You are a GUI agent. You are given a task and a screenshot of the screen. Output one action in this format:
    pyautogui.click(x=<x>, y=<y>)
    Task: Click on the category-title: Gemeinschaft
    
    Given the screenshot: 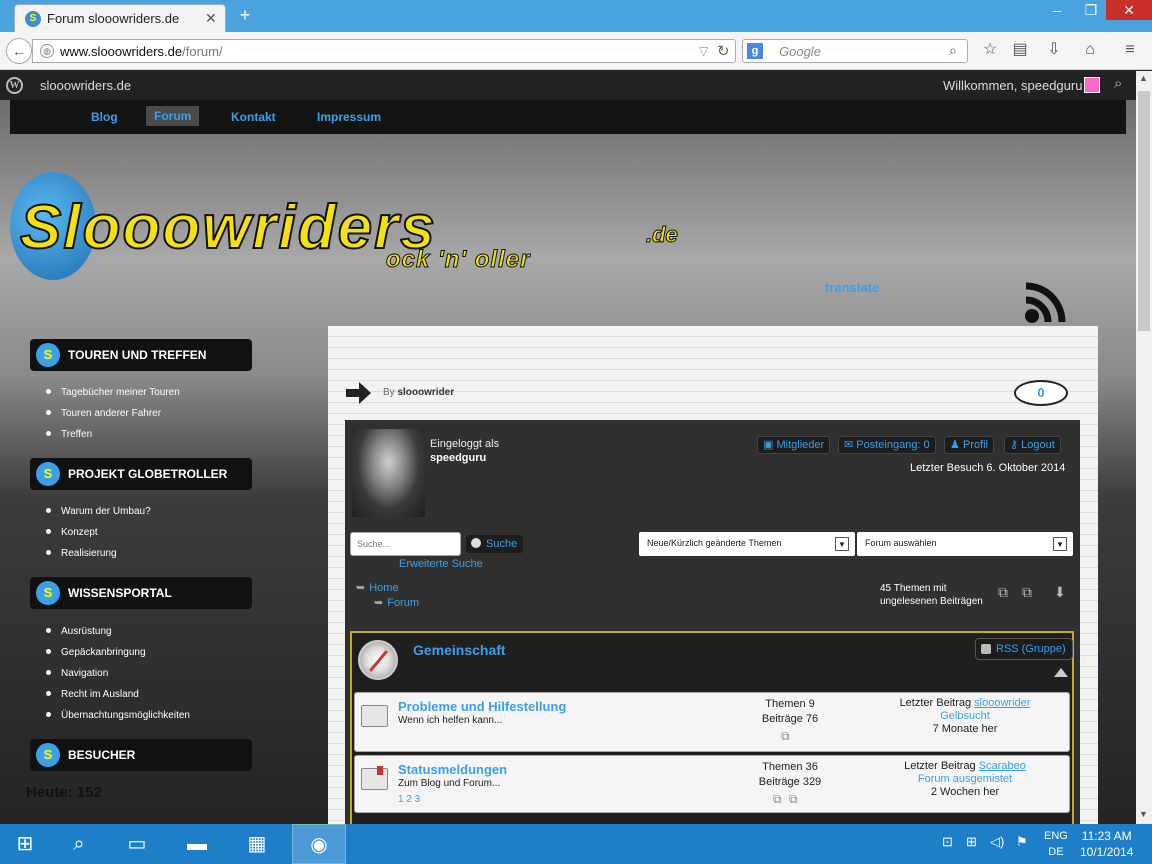 What is the action you would take?
    pyautogui.click(x=459, y=650)
    